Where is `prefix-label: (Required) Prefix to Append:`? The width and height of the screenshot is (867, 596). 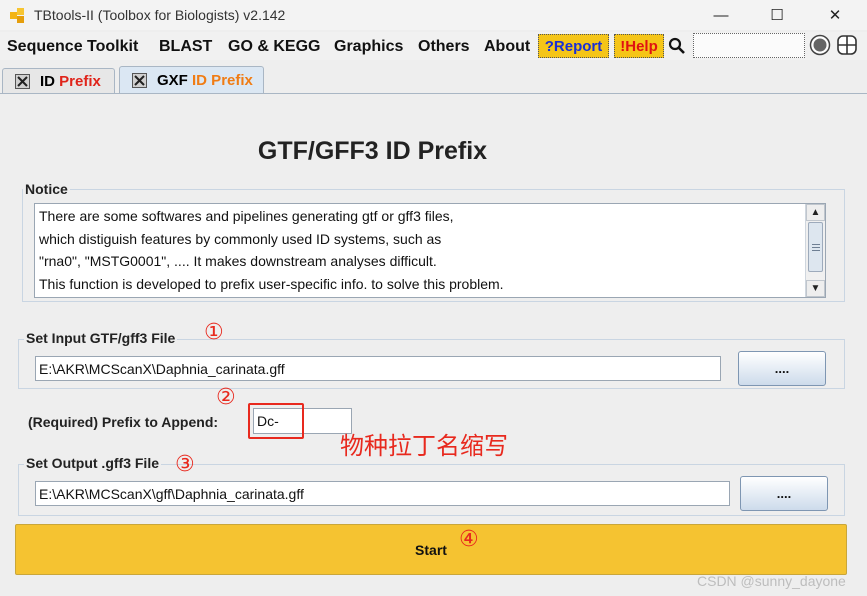
prefix-label: (Required) Prefix to Append: is located at coordinates (123, 422).